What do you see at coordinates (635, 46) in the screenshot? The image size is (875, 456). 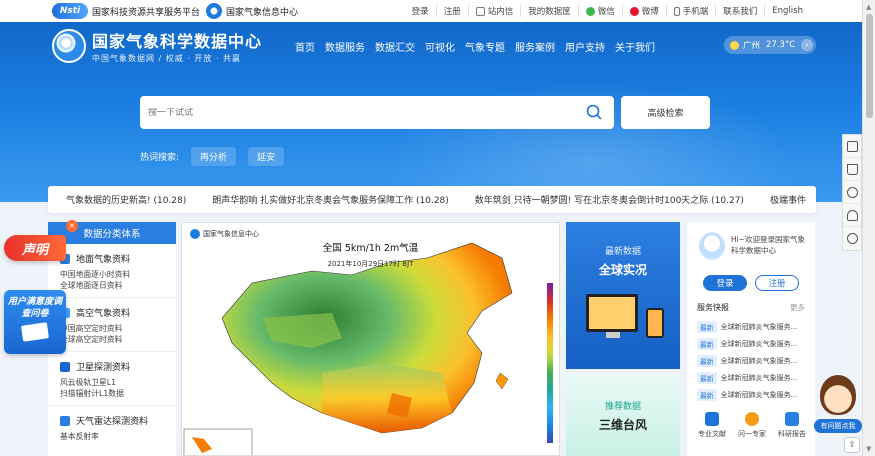 I see `nav-about: 关于我们` at bounding box center [635, 46].